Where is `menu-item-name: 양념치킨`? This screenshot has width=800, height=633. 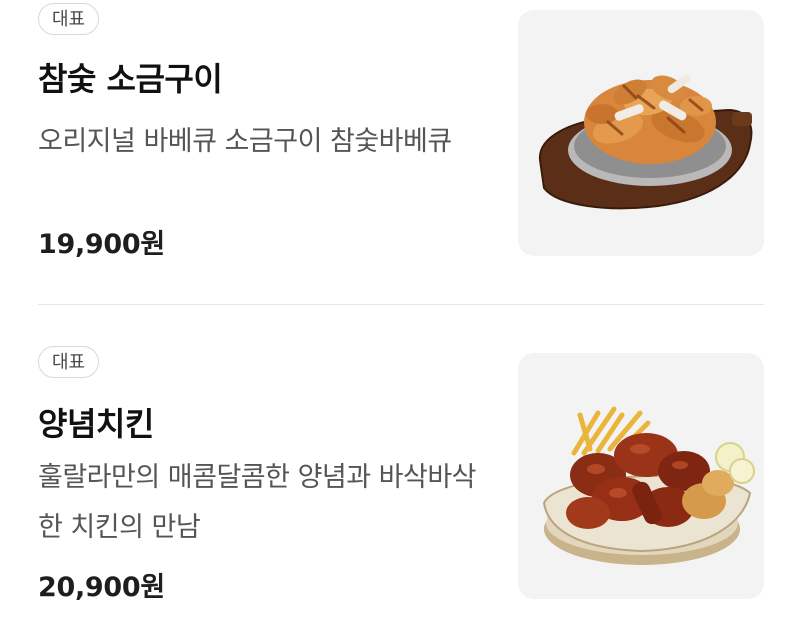
menu-item-name: 양념치킨 is located at coordinates (96, 424).